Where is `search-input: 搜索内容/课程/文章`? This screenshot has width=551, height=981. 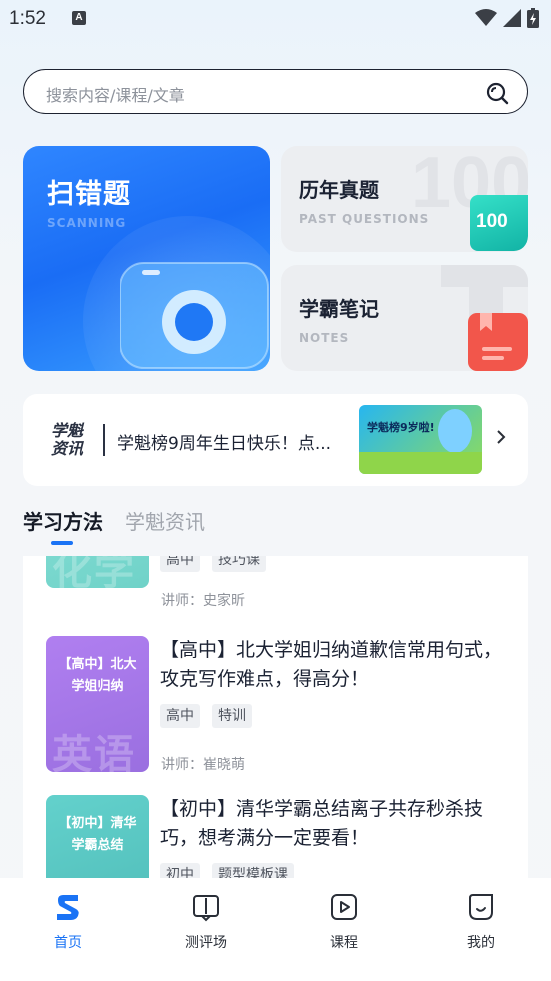 search-input: 搜索内容/课程/文章 is located at coordinates (115, 94).